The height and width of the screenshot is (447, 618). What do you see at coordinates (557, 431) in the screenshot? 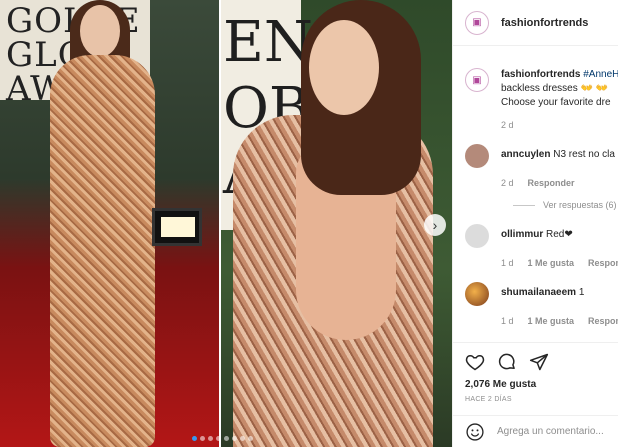
I see `comment-input` at bounding box center [557, 431].